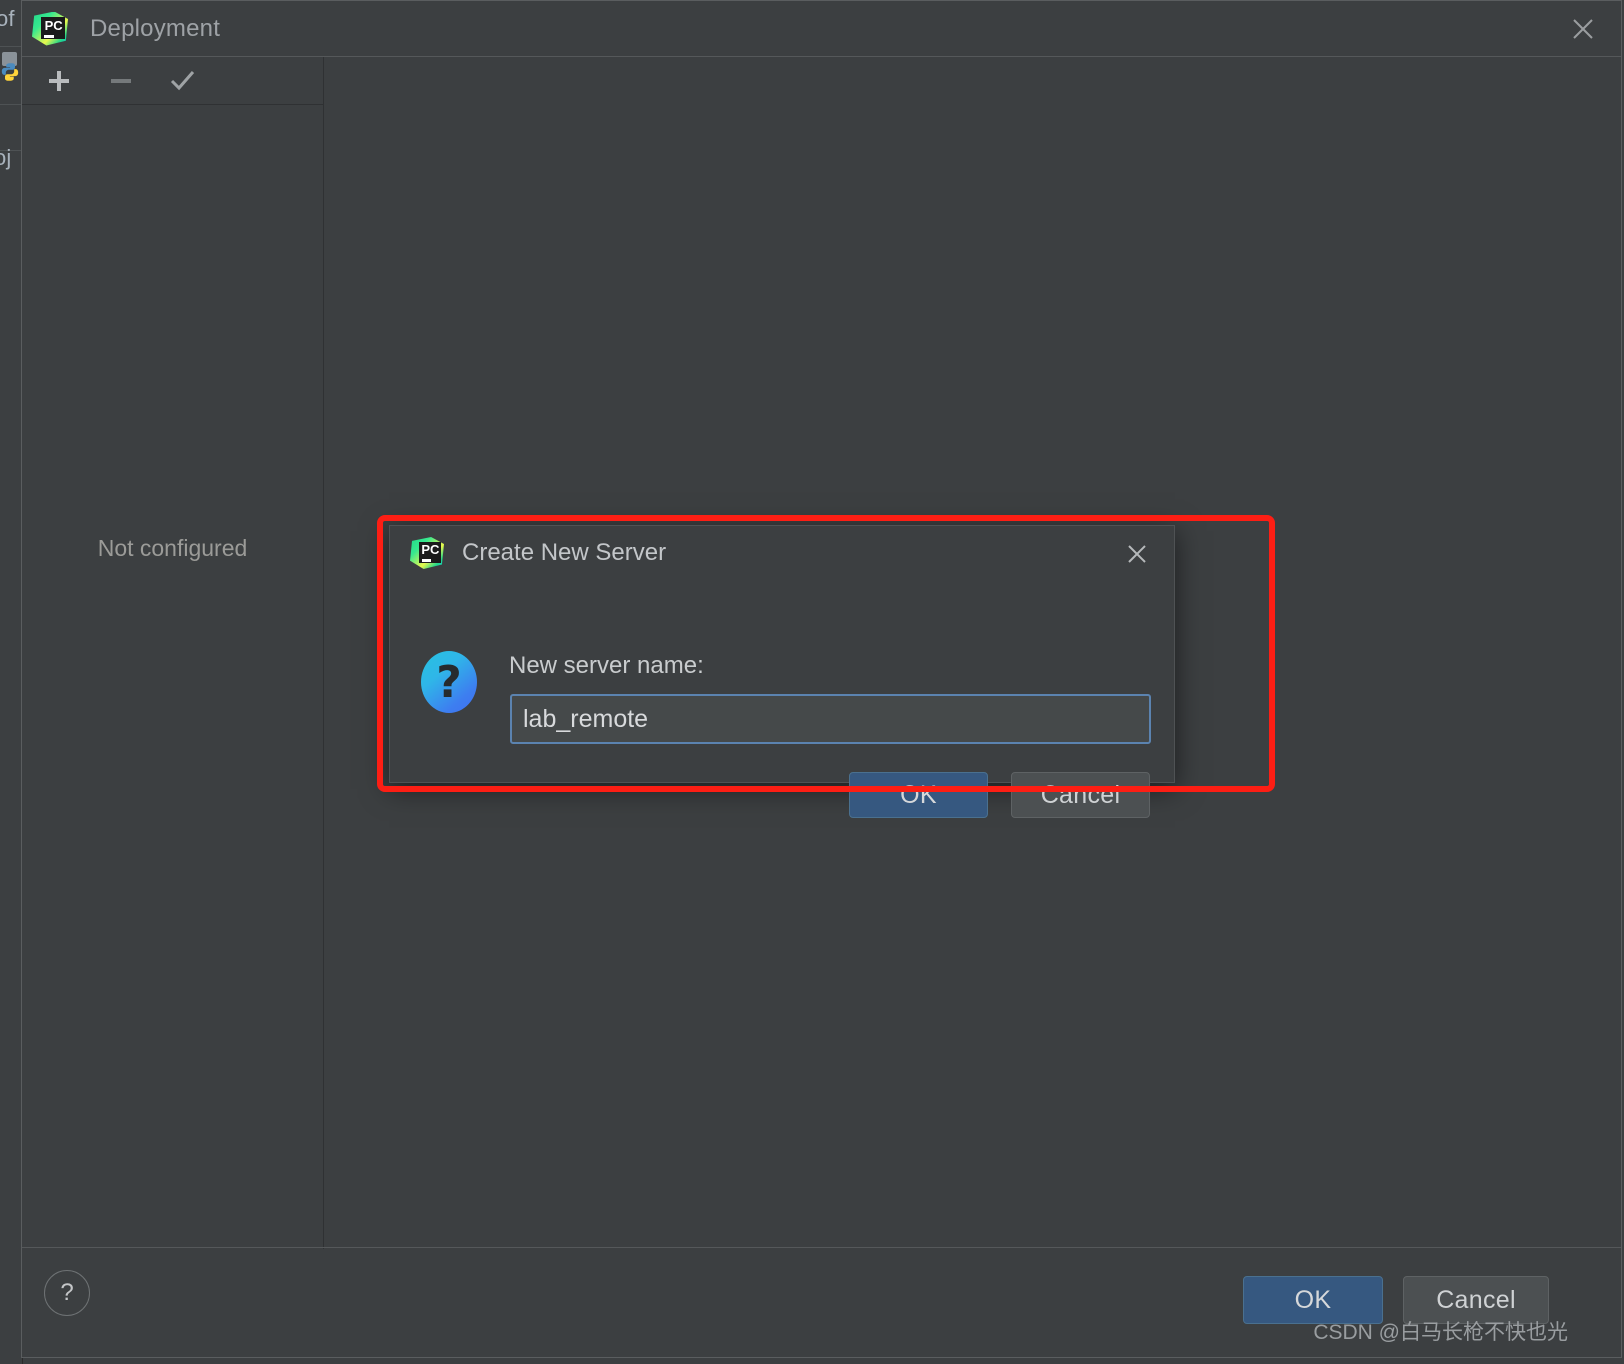 This screenshot has height=1364, width=1624. What do you see at coordinates (782, 553) in the screenshot?
I see `dialog-titlebar: PC Create New Server` at bounding box center [782, 553].